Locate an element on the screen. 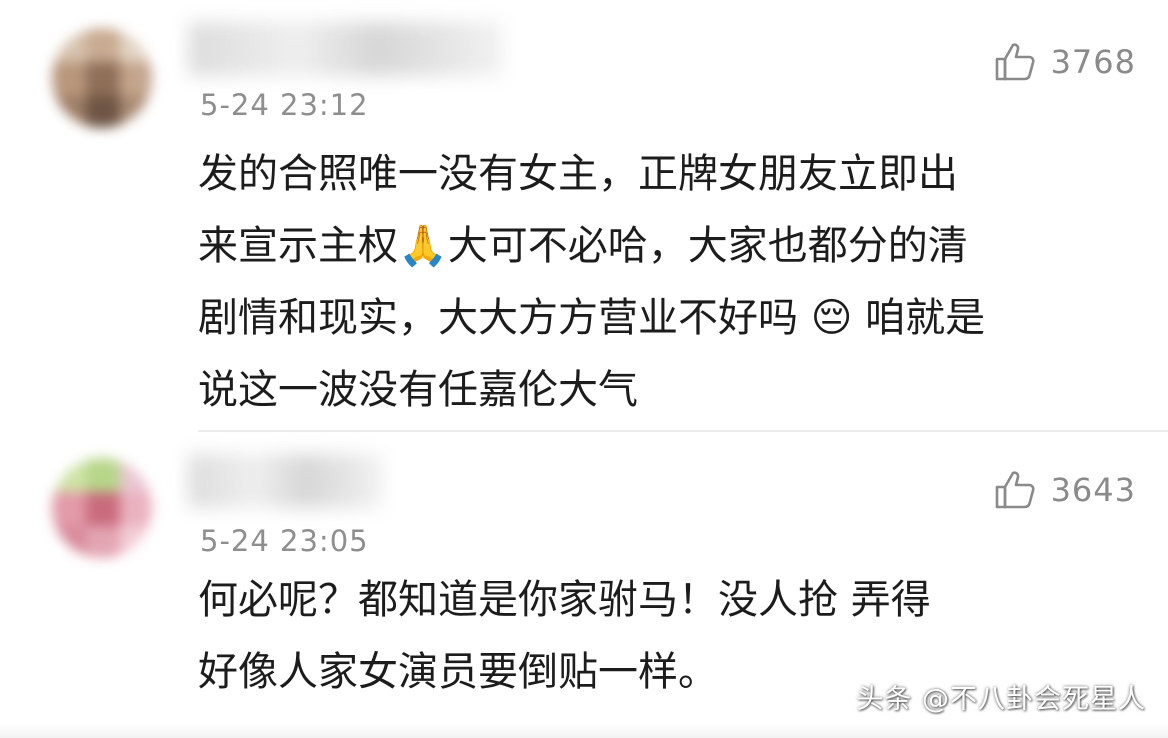 This screenshot has height=738, width=1168. comment-line: 来宣示主权🙏大可不必哈，大家也都分的清 is located at coordinates (583, 246).